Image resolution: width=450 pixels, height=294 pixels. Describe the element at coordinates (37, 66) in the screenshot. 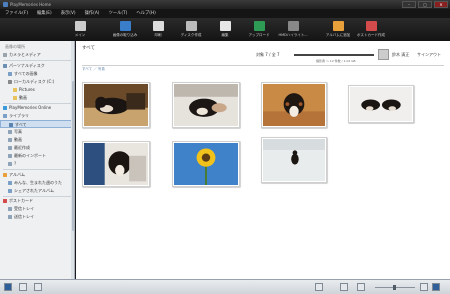

I see `sidebar-item: パーソナルディスク` at that location.